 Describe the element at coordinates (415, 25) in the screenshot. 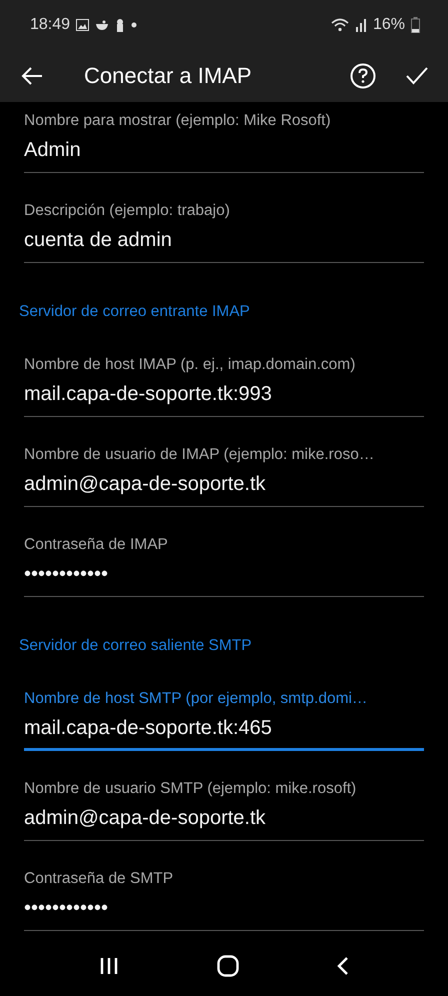

I see `battery-icon` at that location.